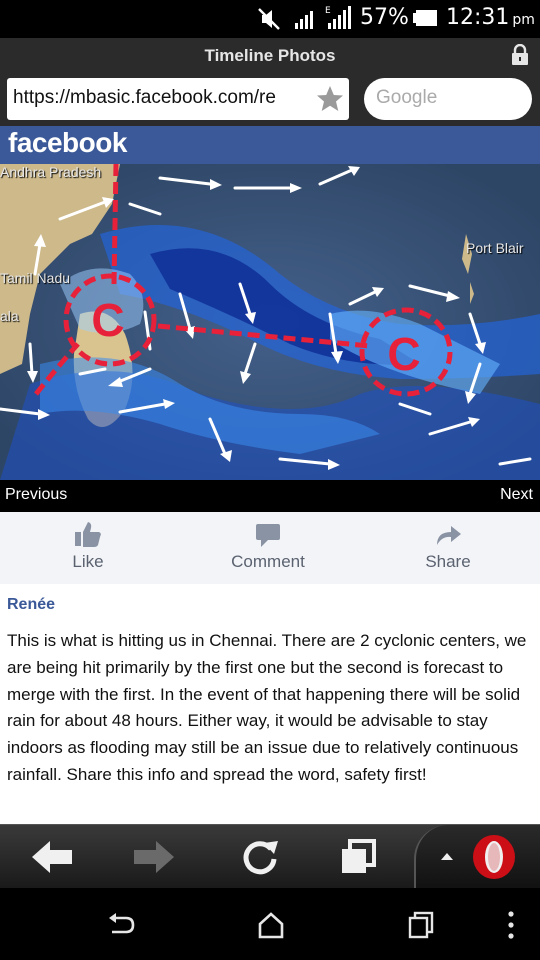 This screenshot has height=960, width=540. I want to click on chevron-up-icon, so click(447, 856).